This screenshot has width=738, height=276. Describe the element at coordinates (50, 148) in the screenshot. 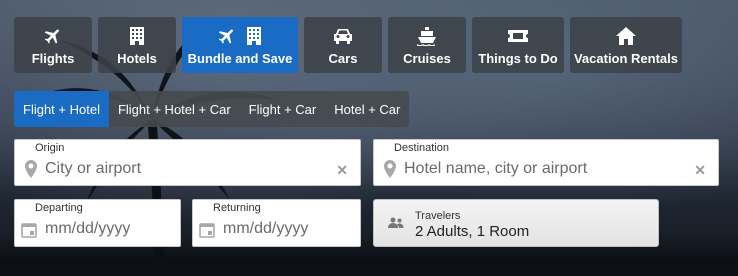

I see `origin-label: Origin` at that location.